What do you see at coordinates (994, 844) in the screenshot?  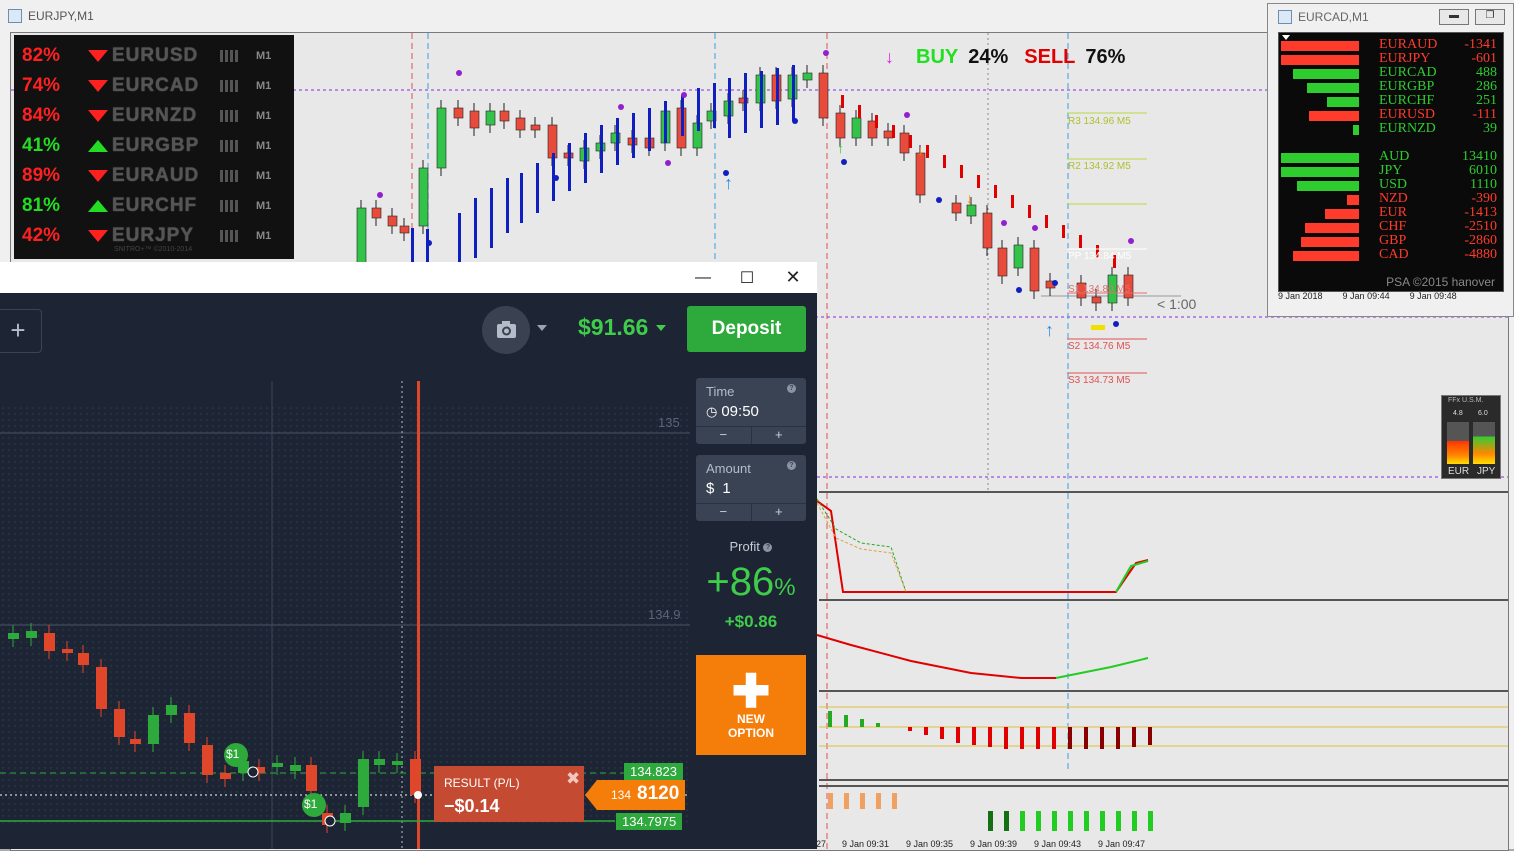 I see `time-tick: 9 Jan 09:39` at bounding box center [994, 844].